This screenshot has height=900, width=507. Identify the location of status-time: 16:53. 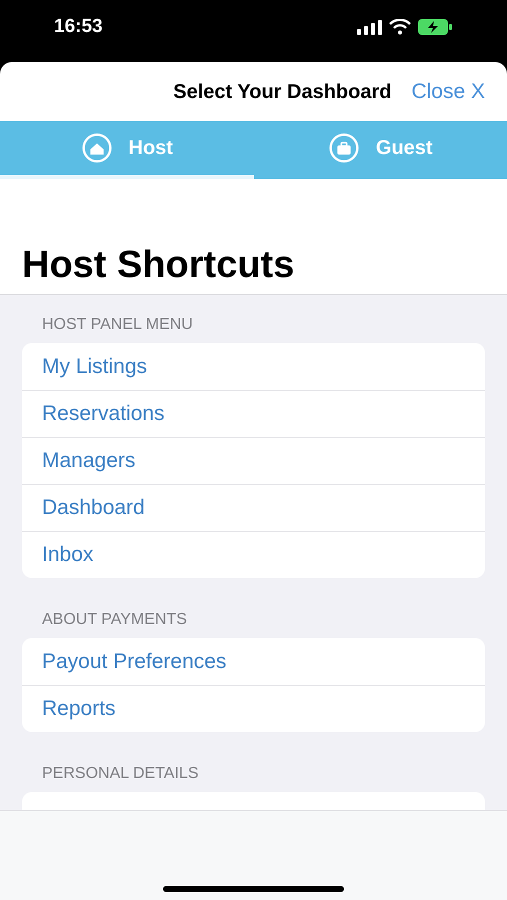
(78, 26).